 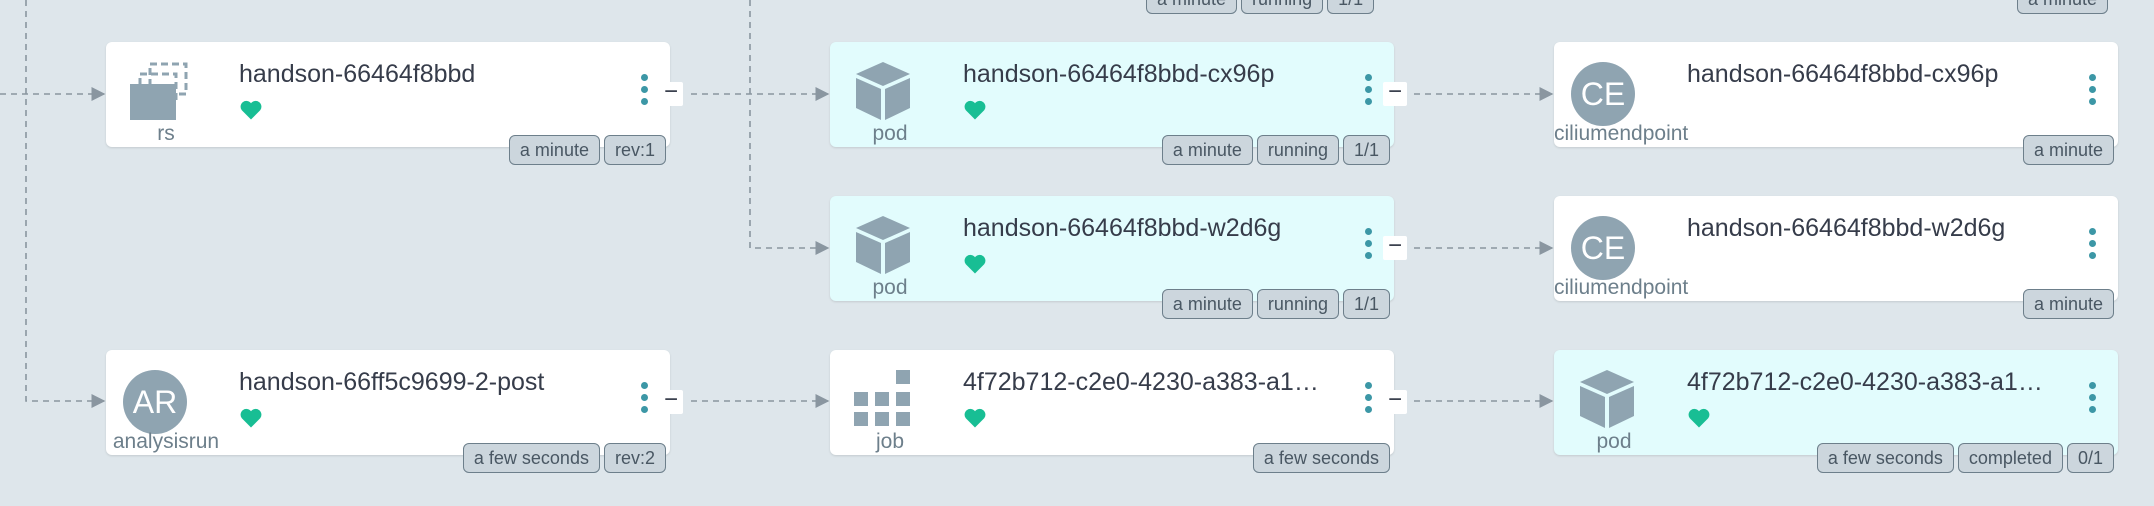 I want to click on node-kind-label: analysisrun, so click(x=166, y=441).